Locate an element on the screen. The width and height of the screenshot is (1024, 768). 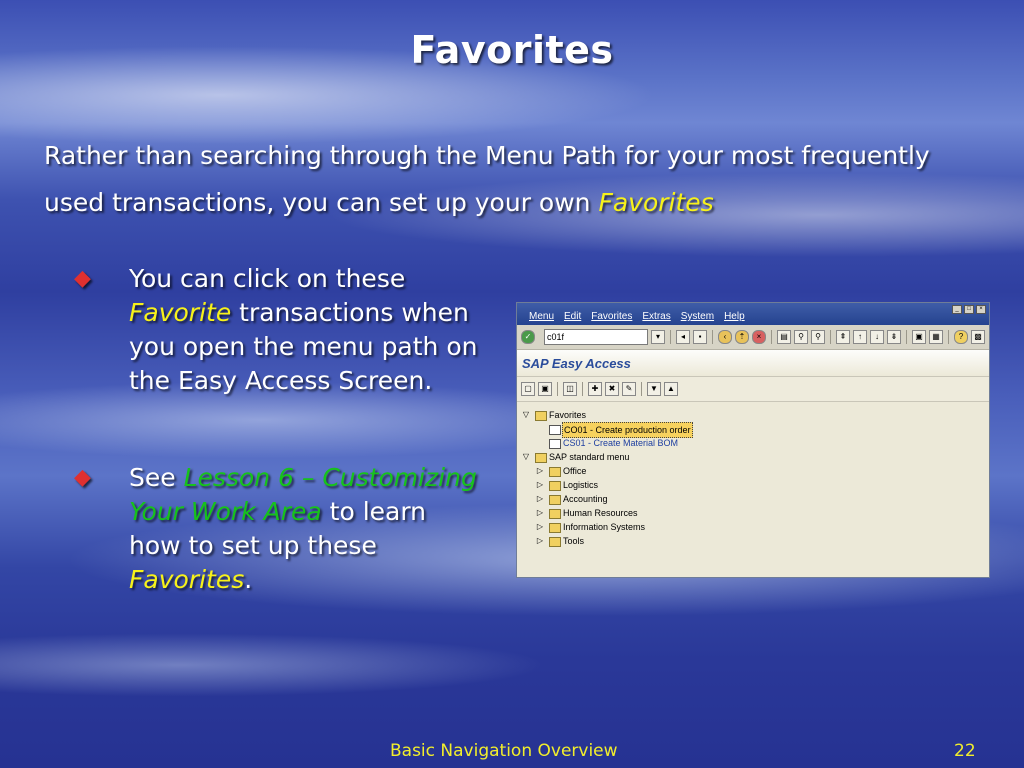
other-menu-icon: ▢ is located at coordinates (528, 389).